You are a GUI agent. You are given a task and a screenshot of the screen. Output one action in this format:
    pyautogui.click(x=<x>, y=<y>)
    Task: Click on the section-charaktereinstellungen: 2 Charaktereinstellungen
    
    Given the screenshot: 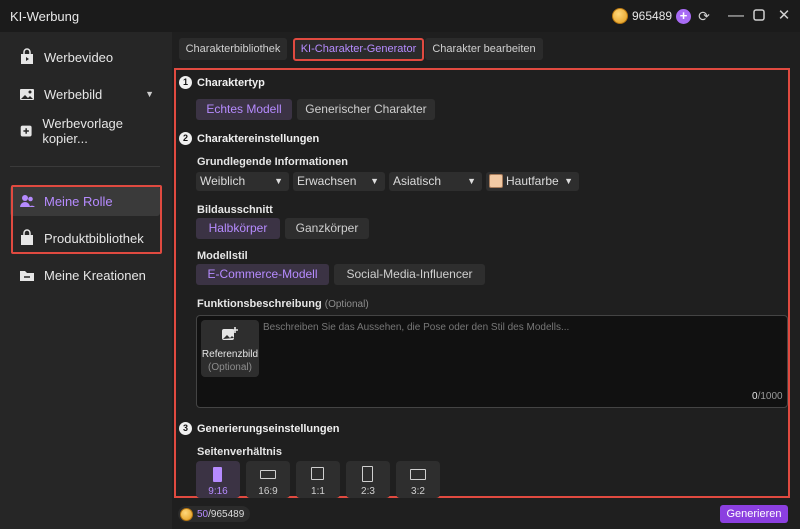 What is the action you would take?
    pyautogui.click(x=249, y=138)
    